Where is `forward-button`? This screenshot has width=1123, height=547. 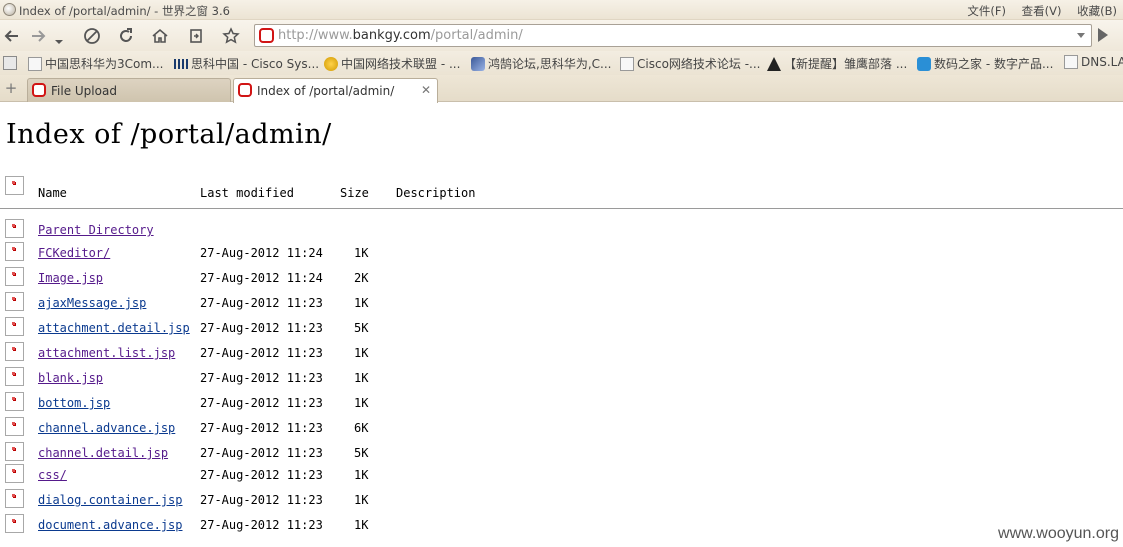
forward-button is located at coordinates (38, 36).